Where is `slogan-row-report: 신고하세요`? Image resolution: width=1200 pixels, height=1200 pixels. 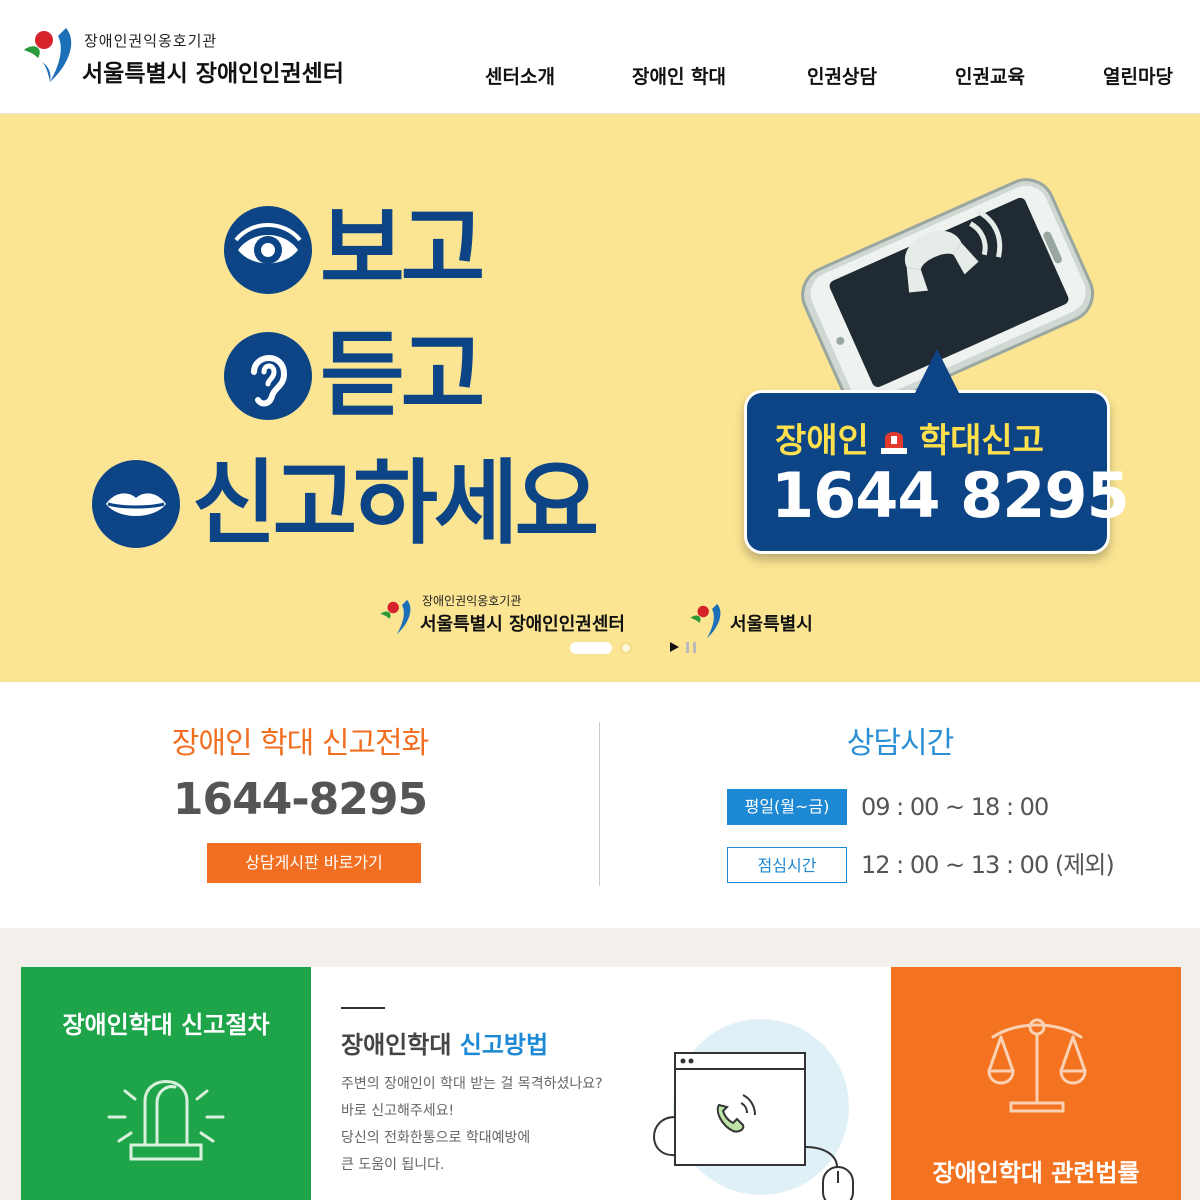 slogan-row-report: 신고하세요 is located at coordinates (372, 504).